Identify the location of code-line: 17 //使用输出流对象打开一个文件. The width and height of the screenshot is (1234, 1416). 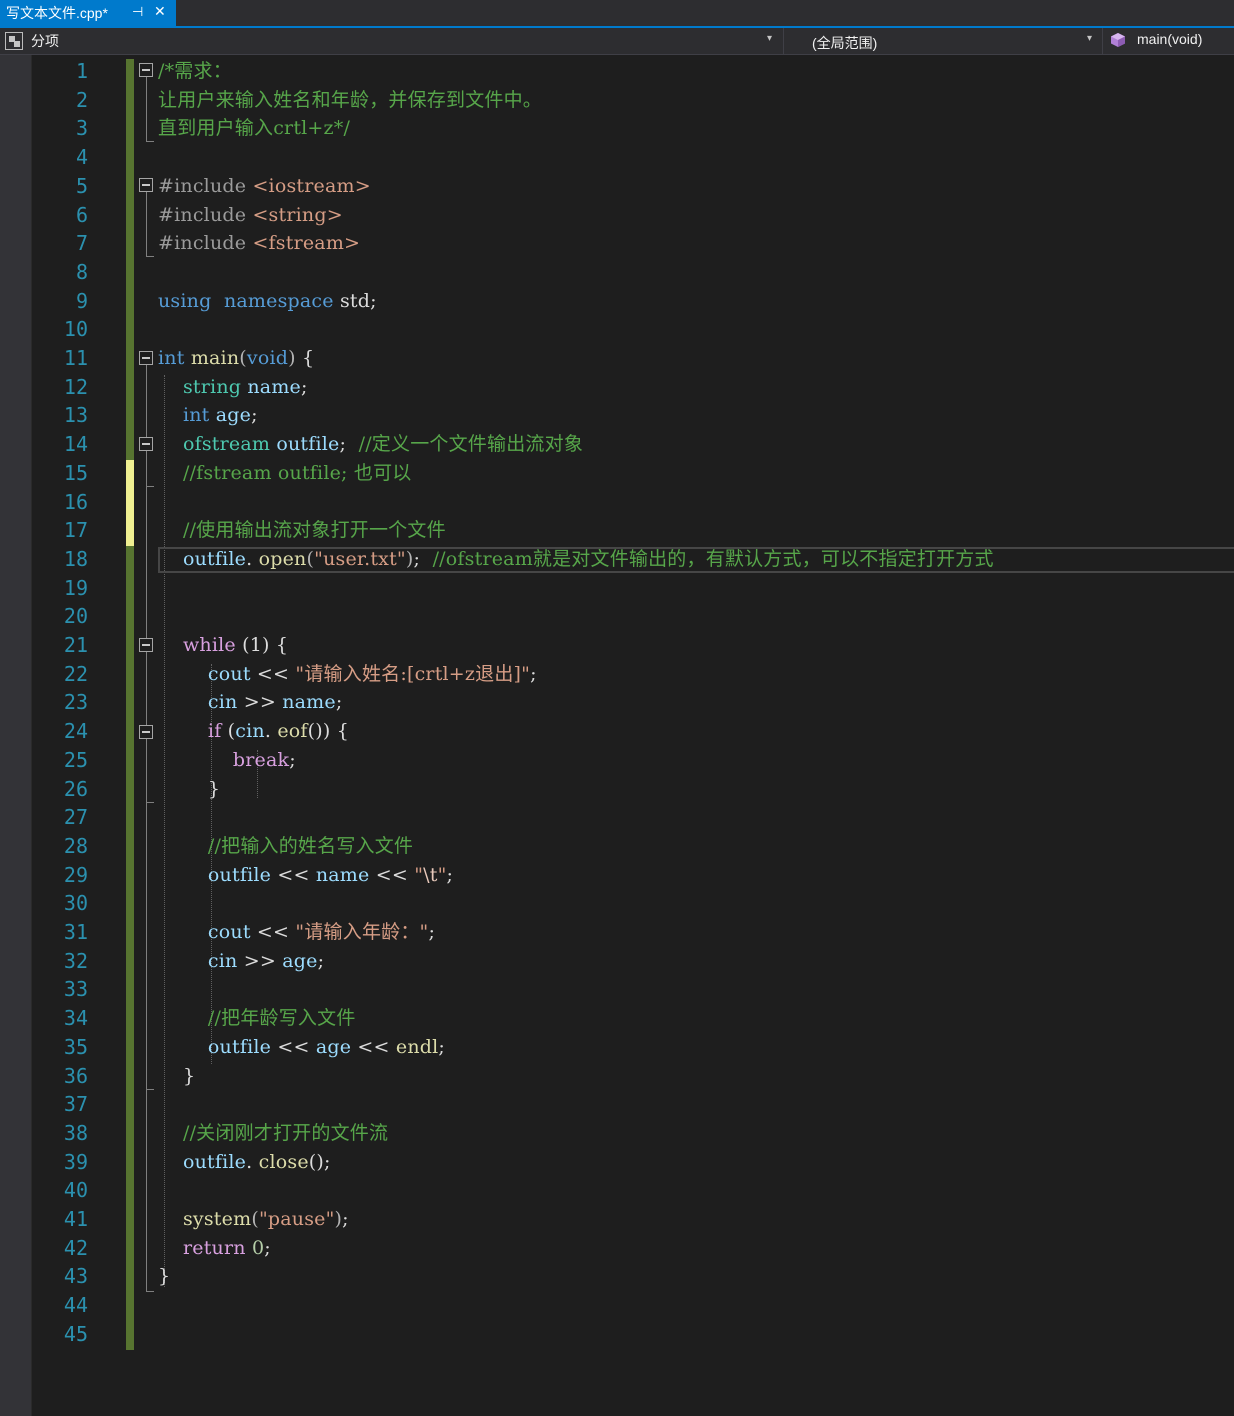
(617, 530).